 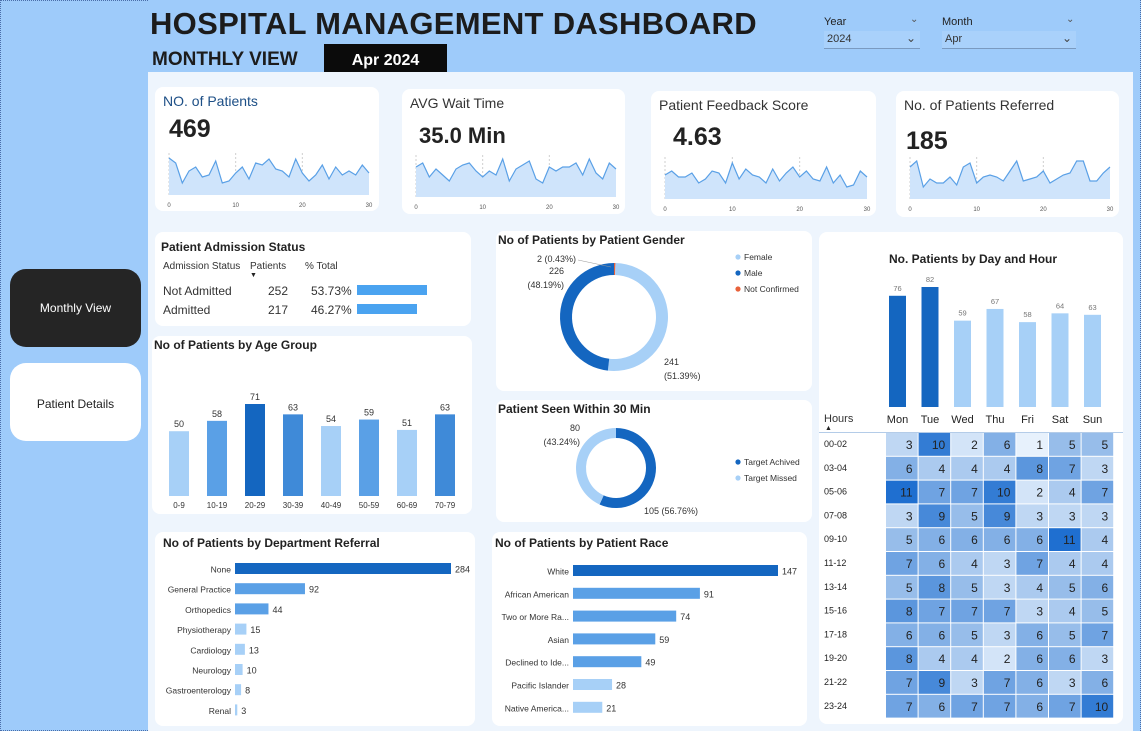 I want to click on heatmap-row-header: Hours, so click(x=838, y=419).